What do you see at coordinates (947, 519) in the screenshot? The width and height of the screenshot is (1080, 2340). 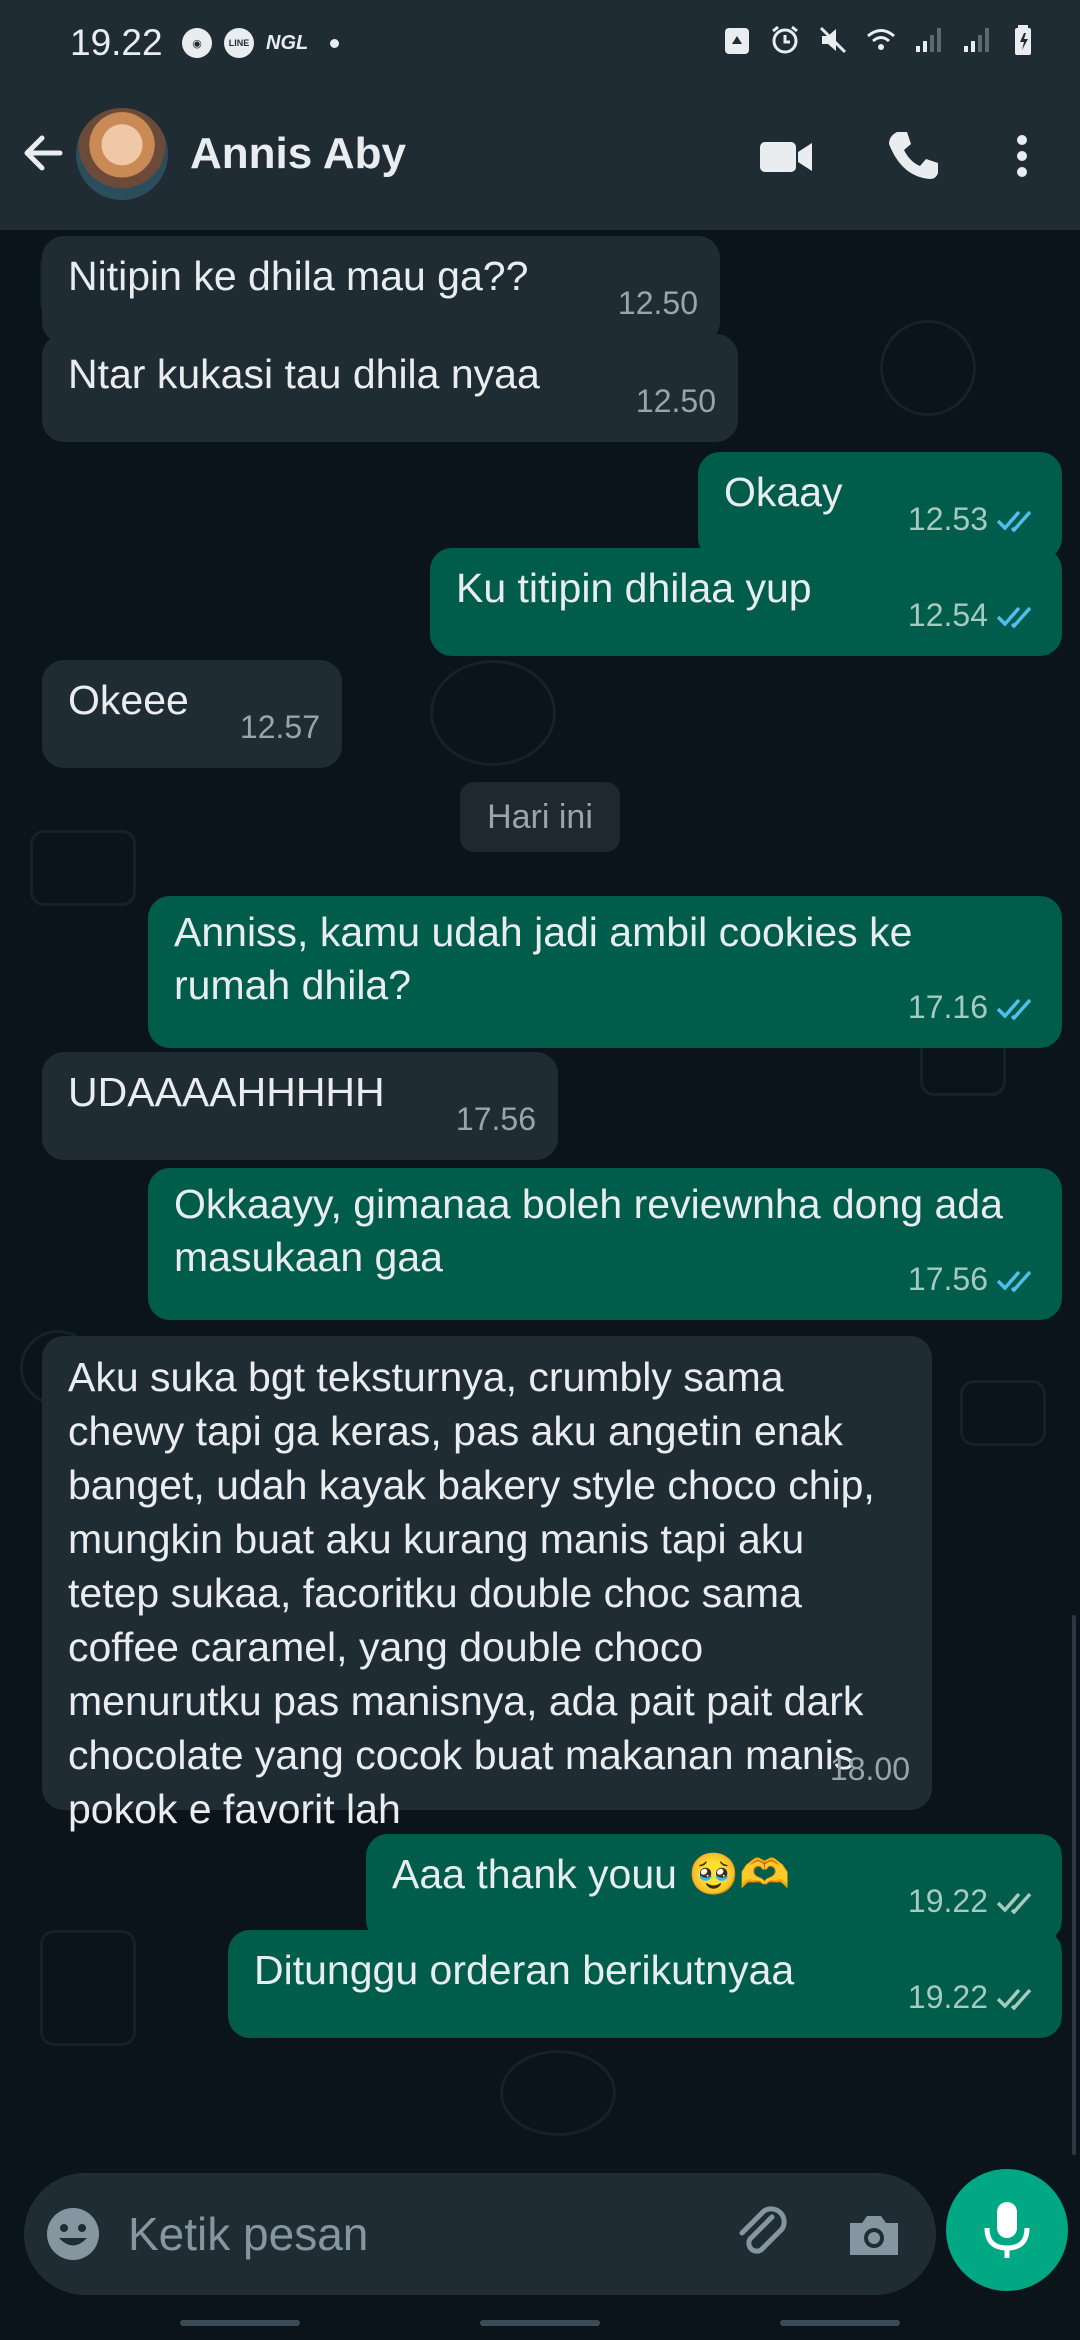 I see `message-time: 12.53` at bounding box center [947, 519].